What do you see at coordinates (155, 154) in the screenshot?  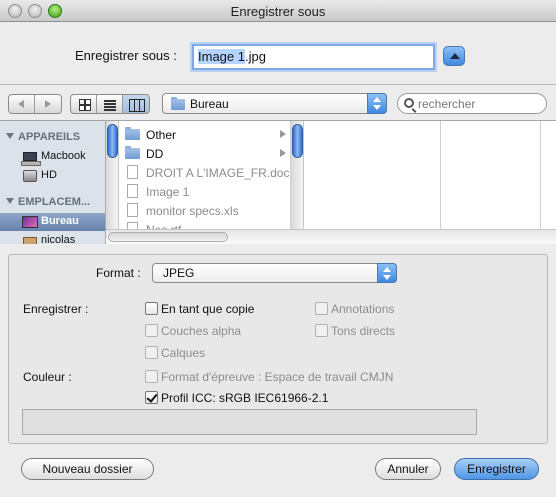 I see `file-name: DD` at bounding box center [155, 154].